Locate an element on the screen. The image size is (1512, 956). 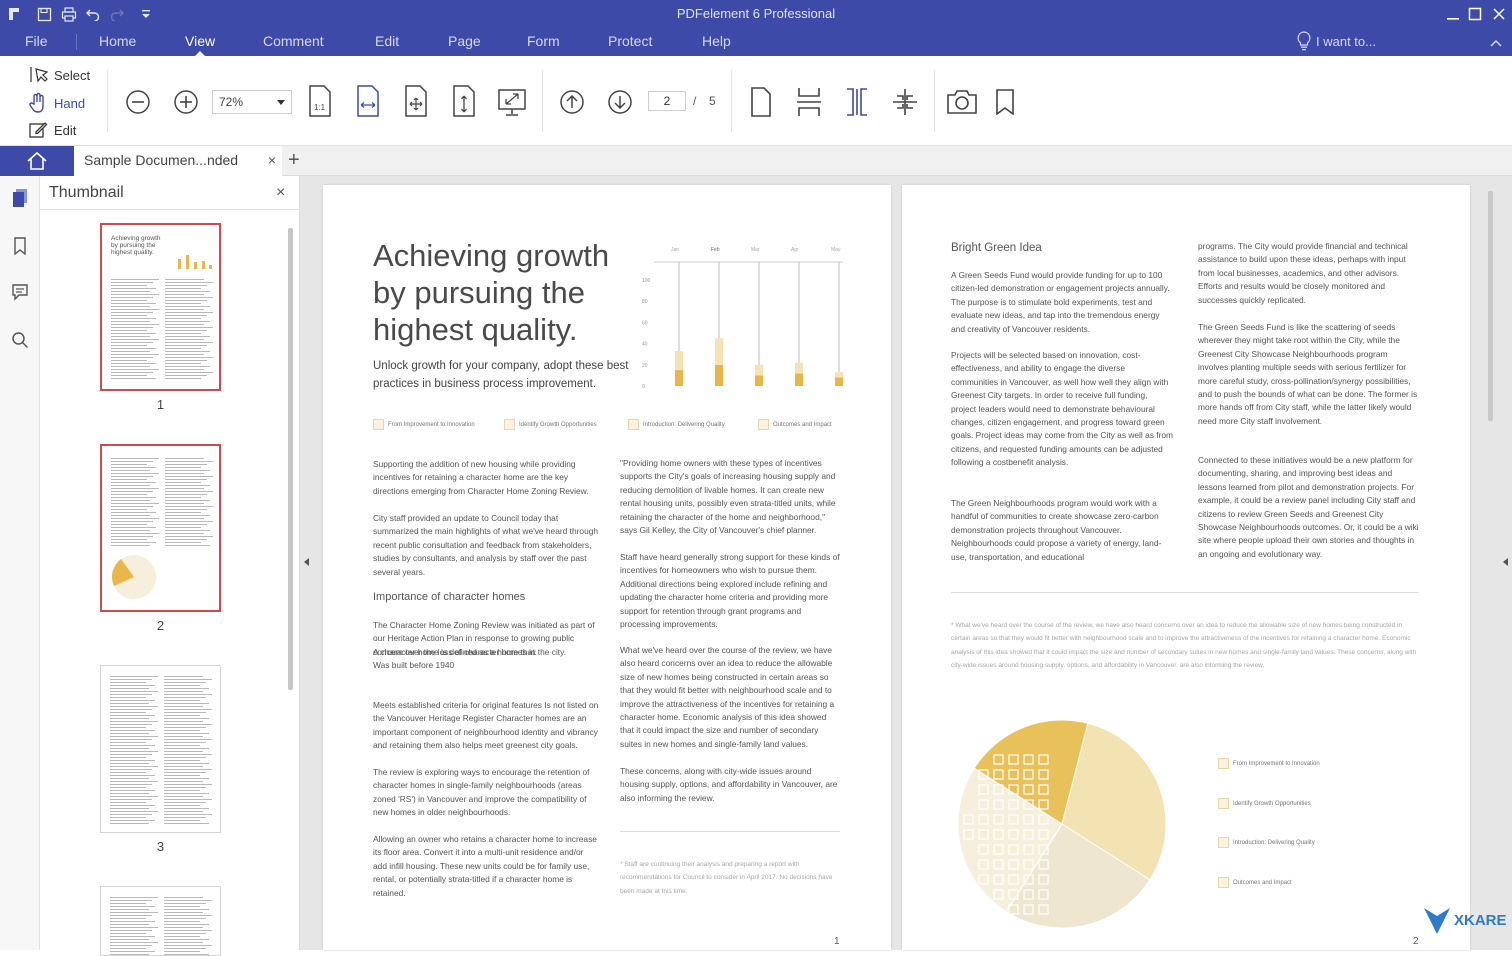
menu-form: Form is located at coordinates (543, 41).